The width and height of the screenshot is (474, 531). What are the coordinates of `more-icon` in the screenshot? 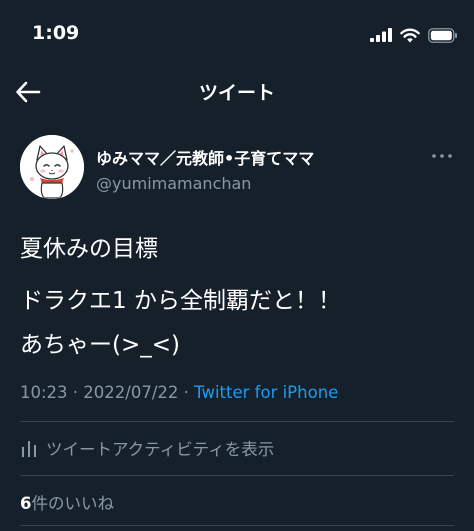 It's located at (442, 156).